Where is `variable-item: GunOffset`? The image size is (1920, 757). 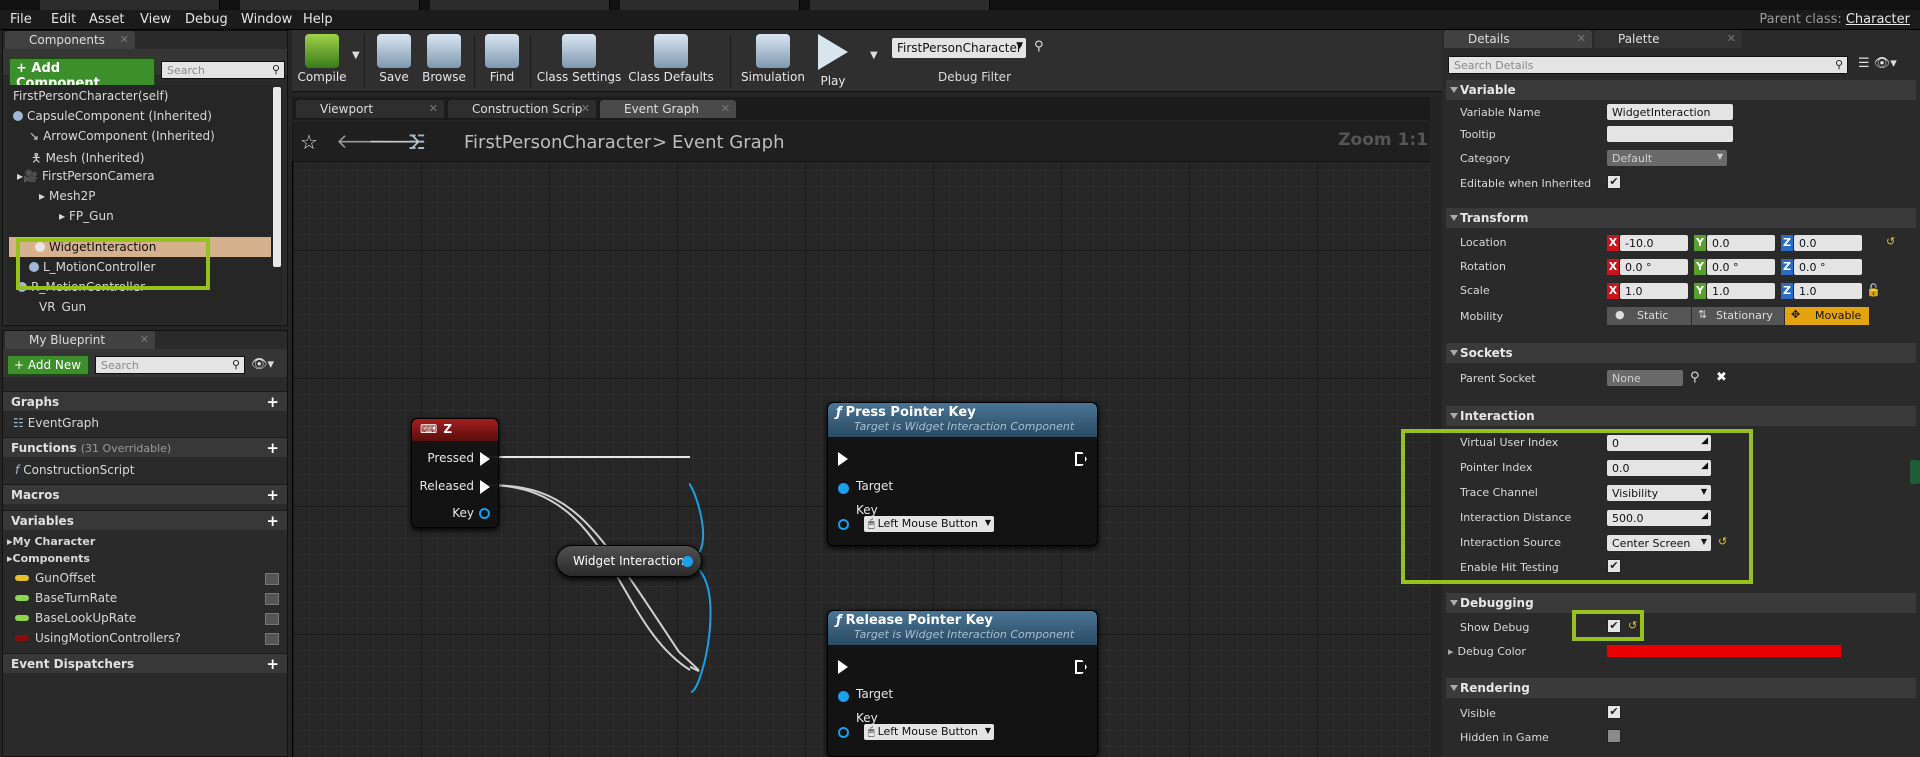 variable-item: GunOffset is located at coordinates (55, 578).